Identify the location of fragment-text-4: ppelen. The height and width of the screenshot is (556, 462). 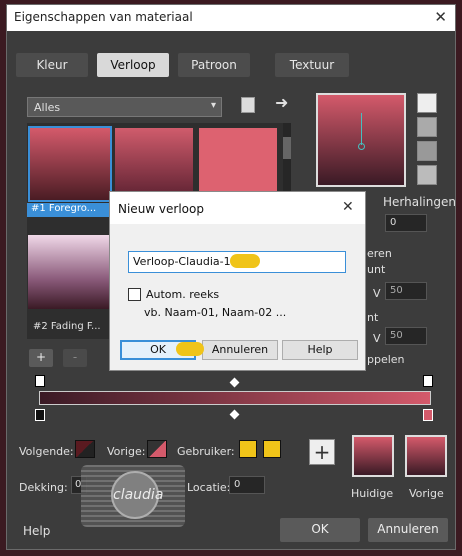
(386, 359).